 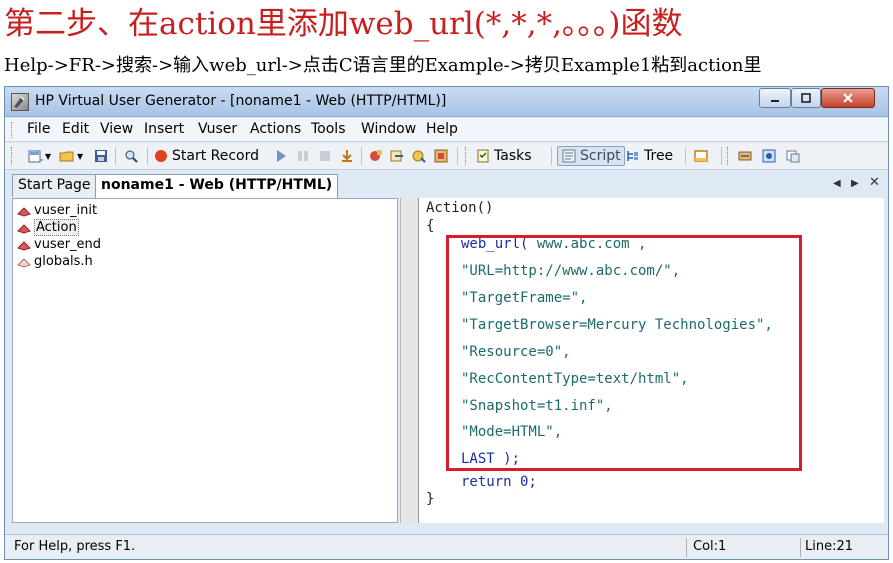 I want to click on menu-vuser: Vuser, so click(x=217, y=129).